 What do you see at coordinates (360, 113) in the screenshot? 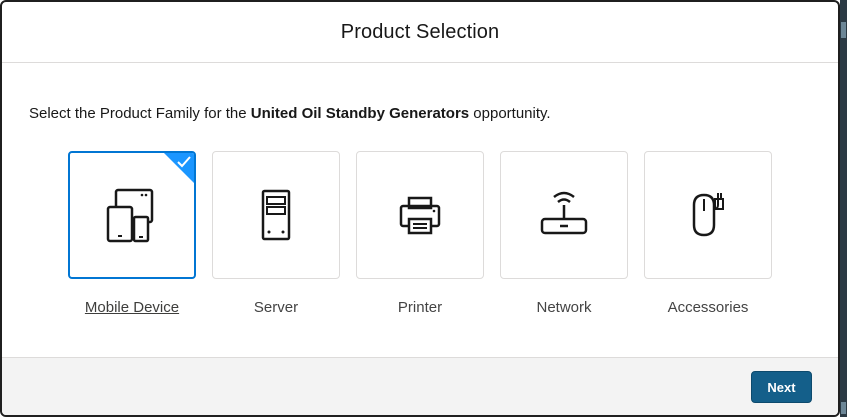
I see `opportunity-name: United Oil Standby Generators` at bounding box center [360, 113].